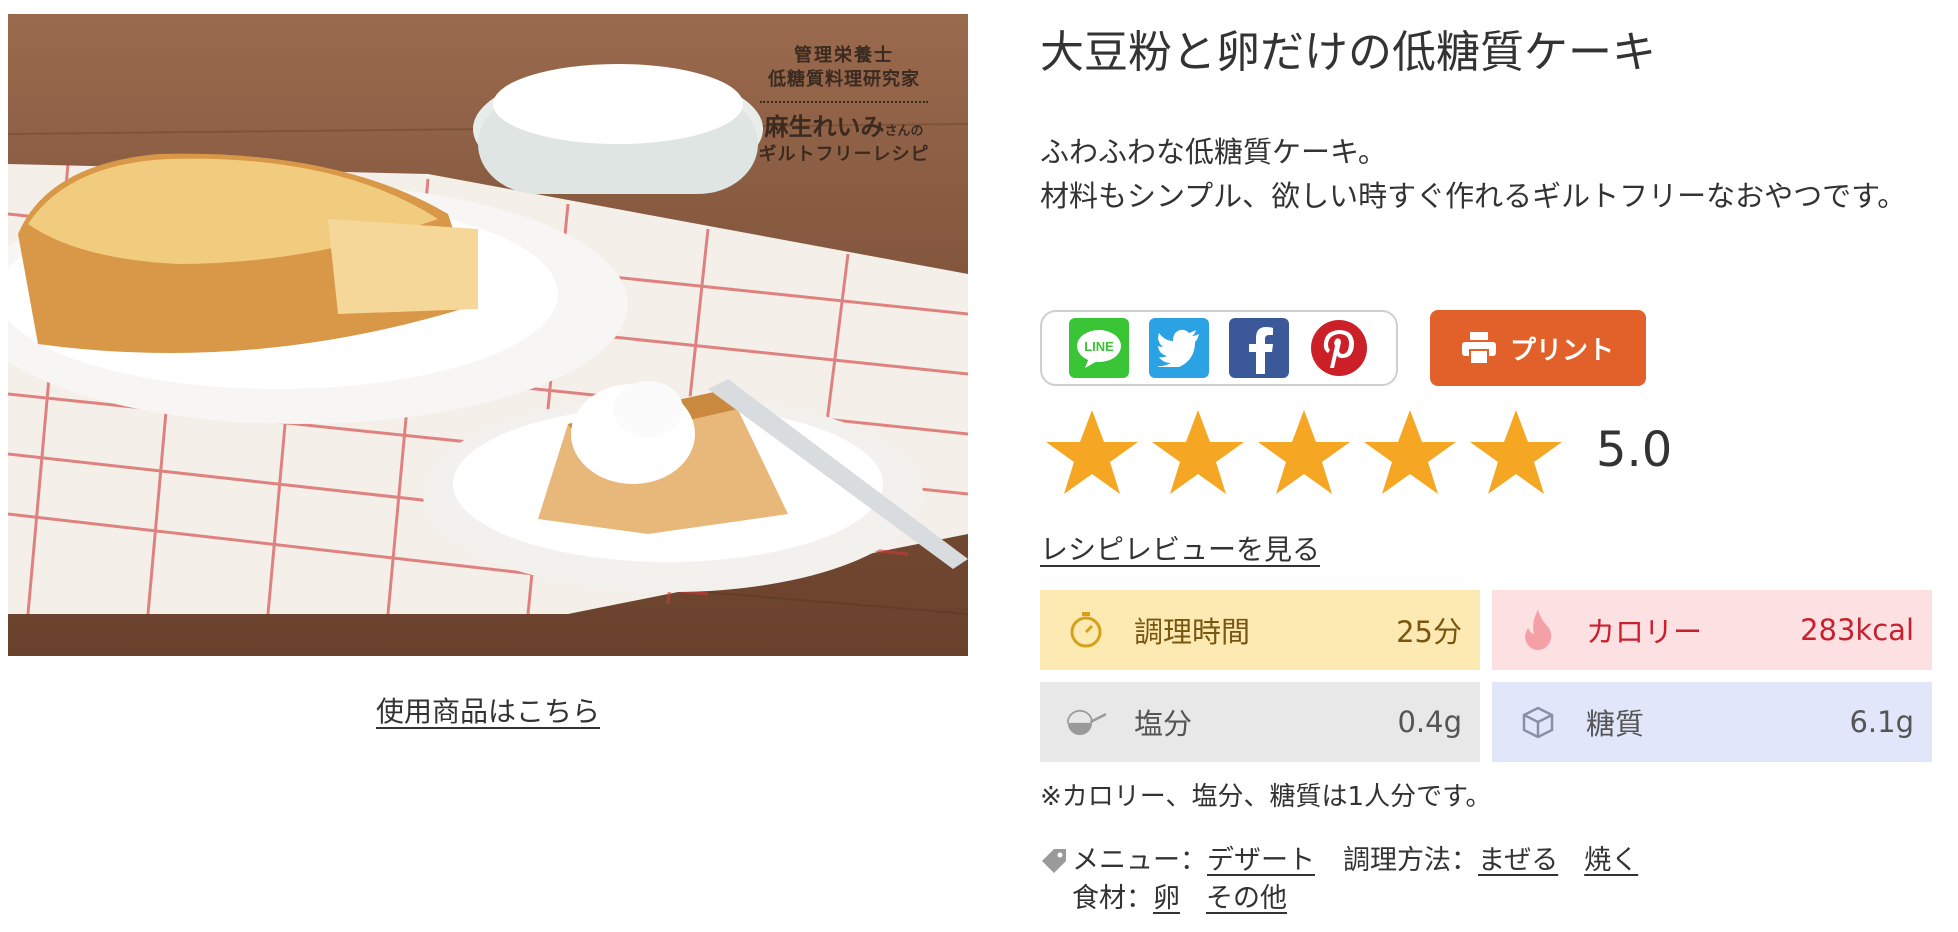 This screenshot has width=1958, height=932. I want to click on tag-link-dessert: デザート, so click(1261, 861).